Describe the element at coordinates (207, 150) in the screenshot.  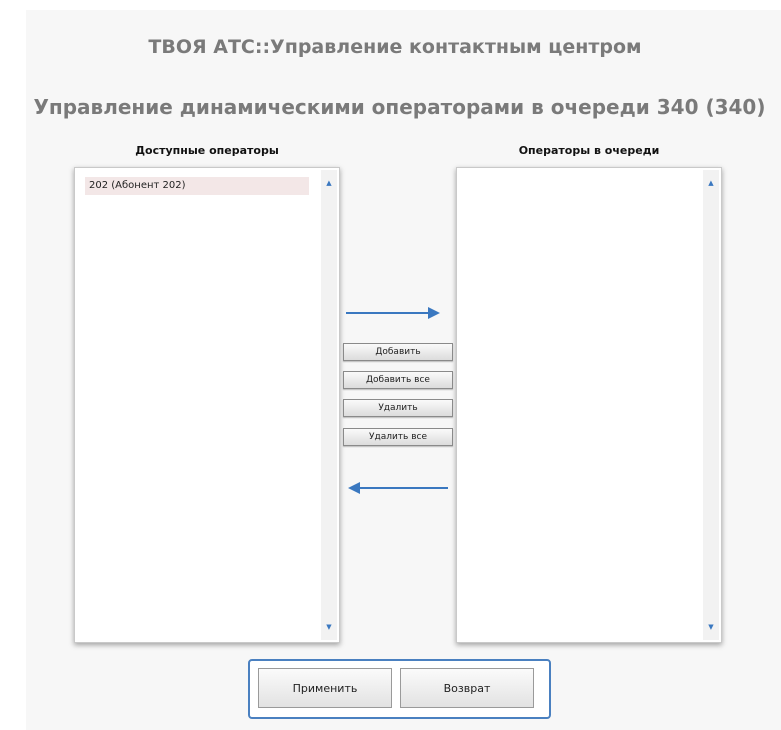
I see `available-operators-label: Доступные операторы` at that location.